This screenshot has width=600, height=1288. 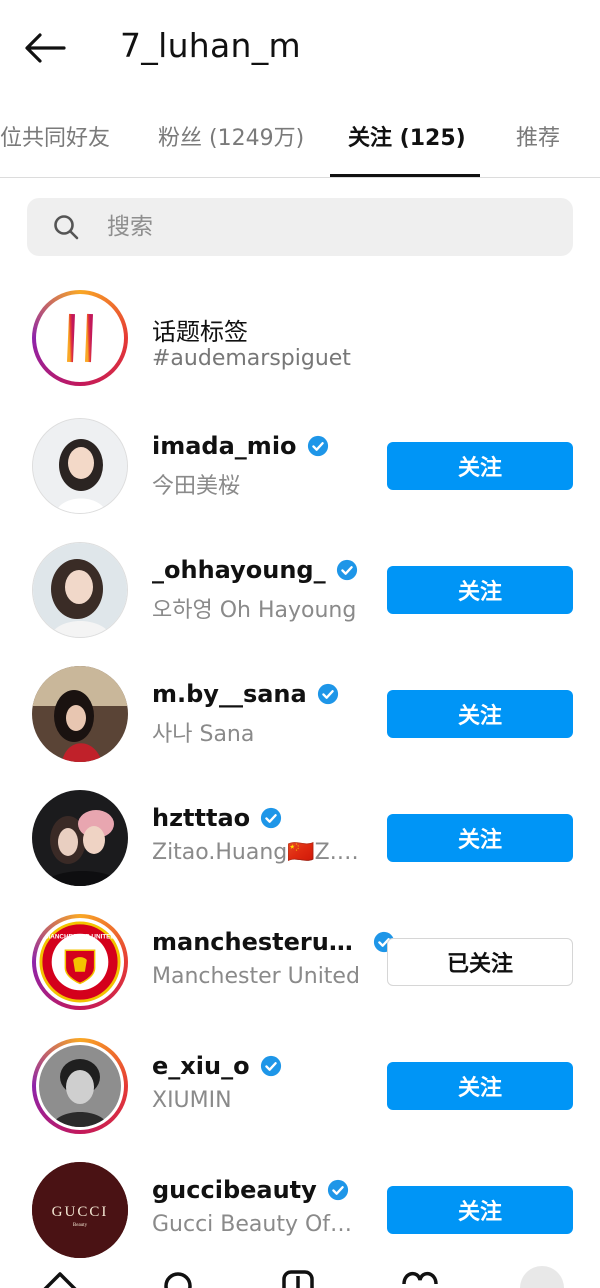 I want to click on list-item: hztttao Zitao.Huang🇨🇳Z.… 关注, so click(x=300, y=845).